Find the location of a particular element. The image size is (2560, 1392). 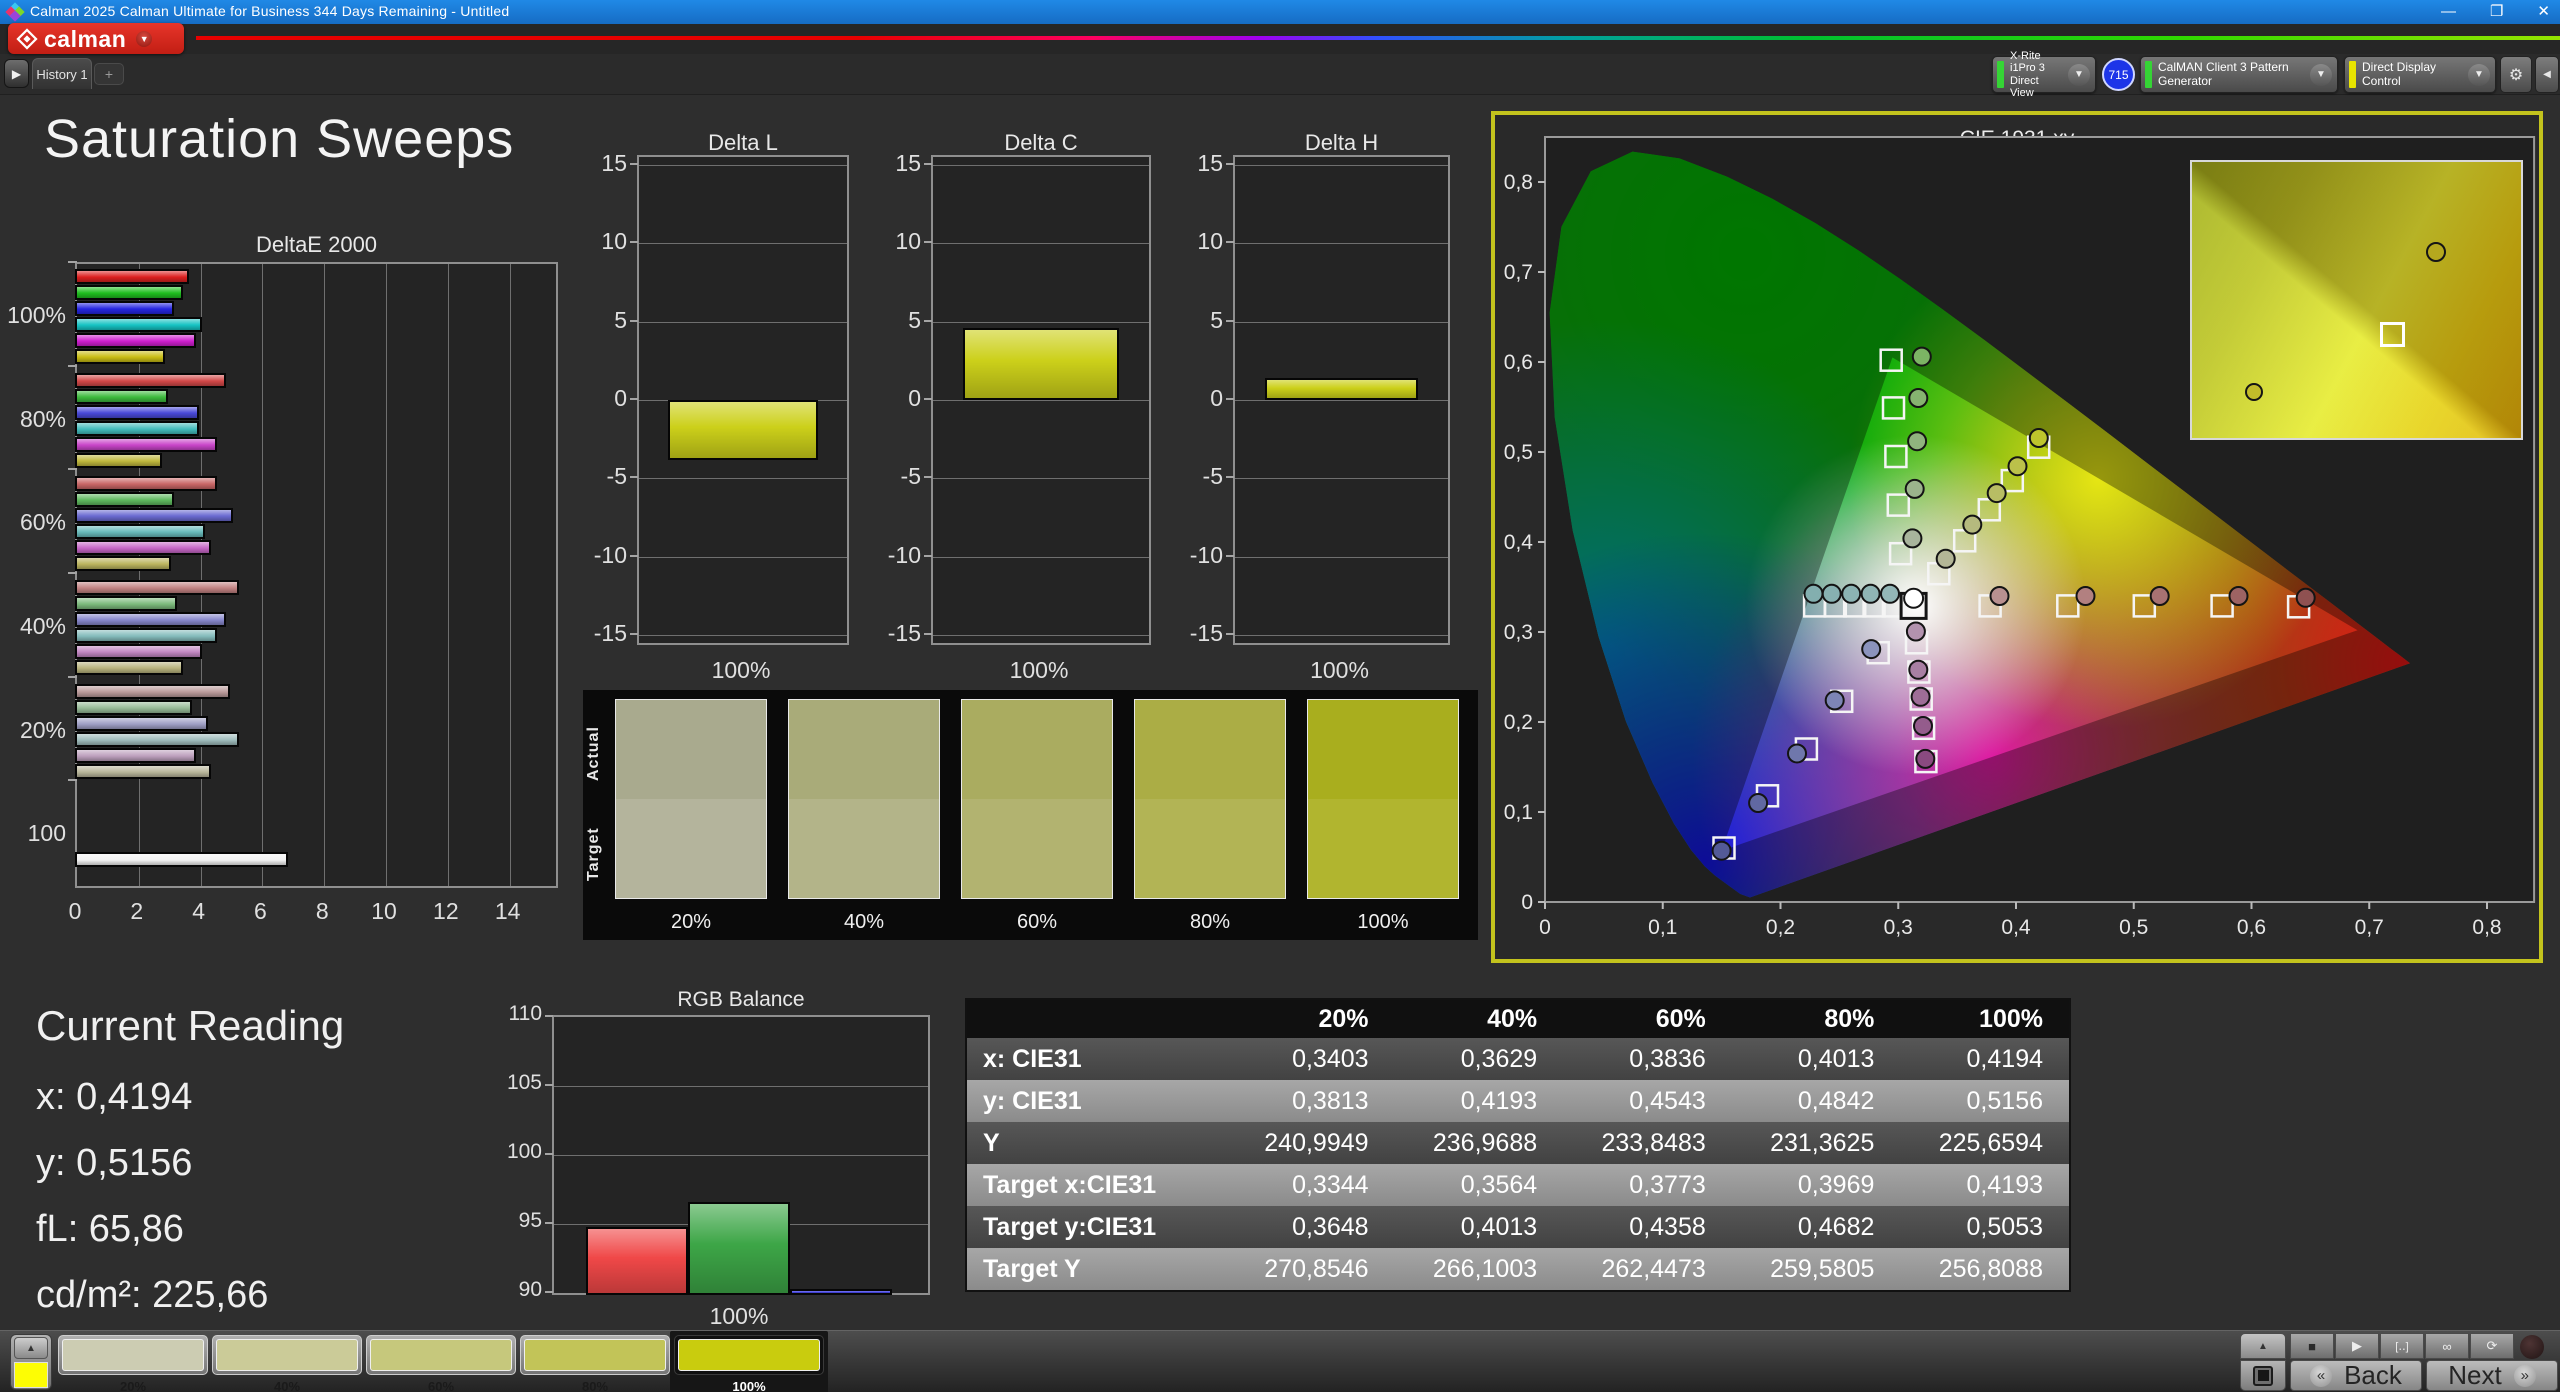

delta-y-tick: 15 is located at coordinates (614, 162).